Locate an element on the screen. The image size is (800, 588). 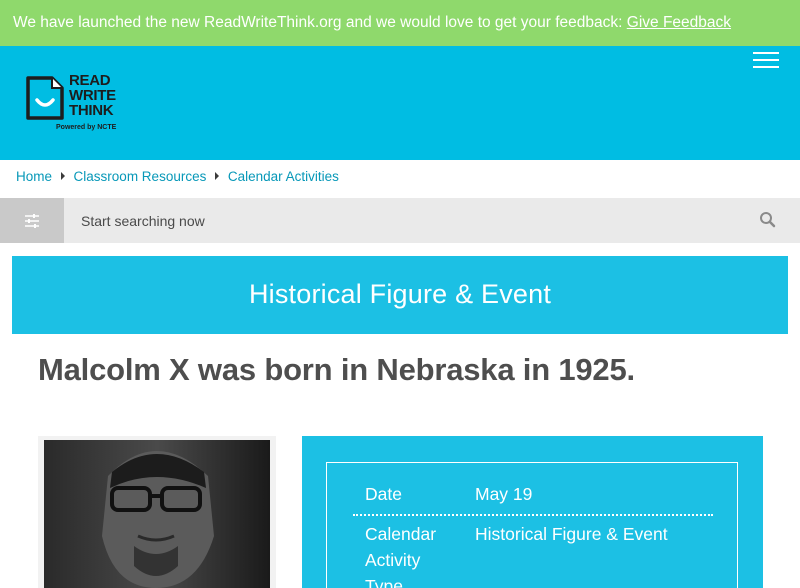
activity-type-value: Historical Figure & Event is located at coordinates (571, 534).